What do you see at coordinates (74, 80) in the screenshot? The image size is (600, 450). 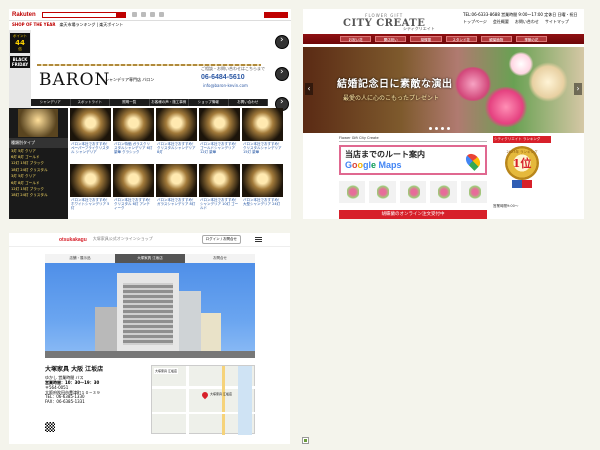 I see `baron-logo: BARON` at bounding box center [74, 80].